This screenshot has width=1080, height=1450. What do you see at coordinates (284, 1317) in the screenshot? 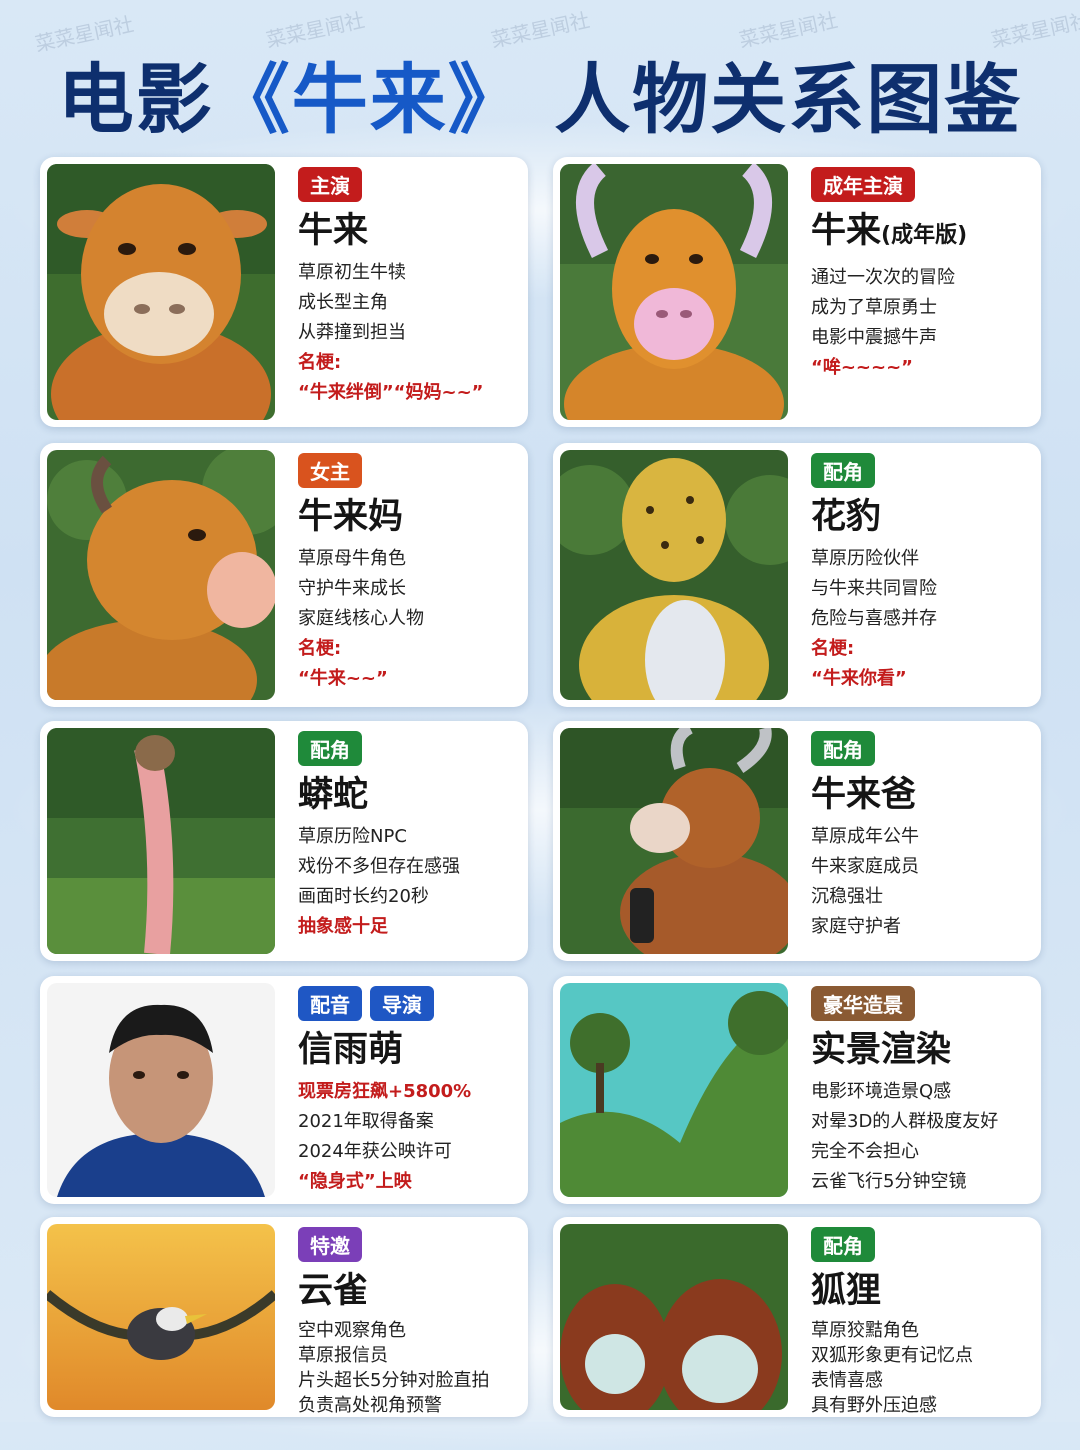
I see `character-card-lark: 特邀 云雀 空中观察角色 草原报信员 片头超长5分钟对脸直拍 负责高处视角预警` at bounding box center [284, 1317].